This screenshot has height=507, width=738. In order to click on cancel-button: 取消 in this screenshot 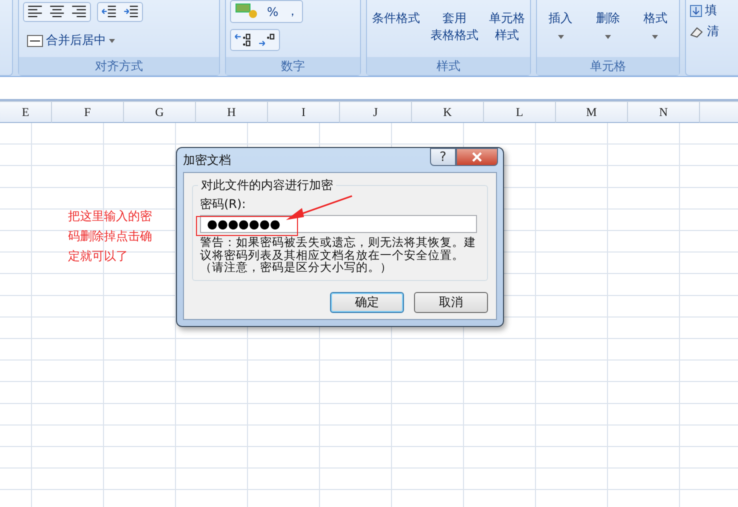, I will do `click(451, 302)`.